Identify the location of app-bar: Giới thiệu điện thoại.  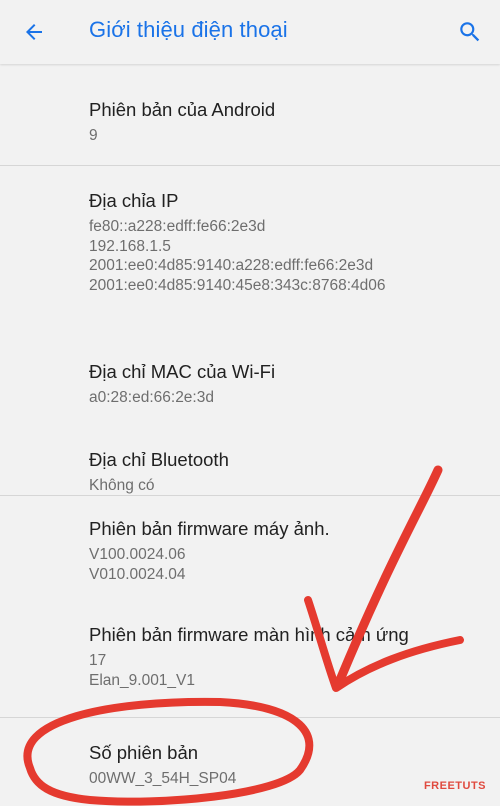
(250, 32).